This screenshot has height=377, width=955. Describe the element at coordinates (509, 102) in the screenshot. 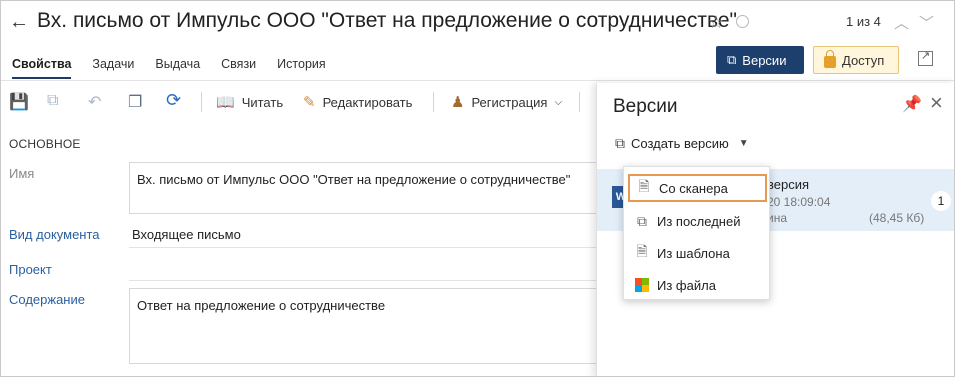

I see `registration-button-label: Регистрация` at that location.